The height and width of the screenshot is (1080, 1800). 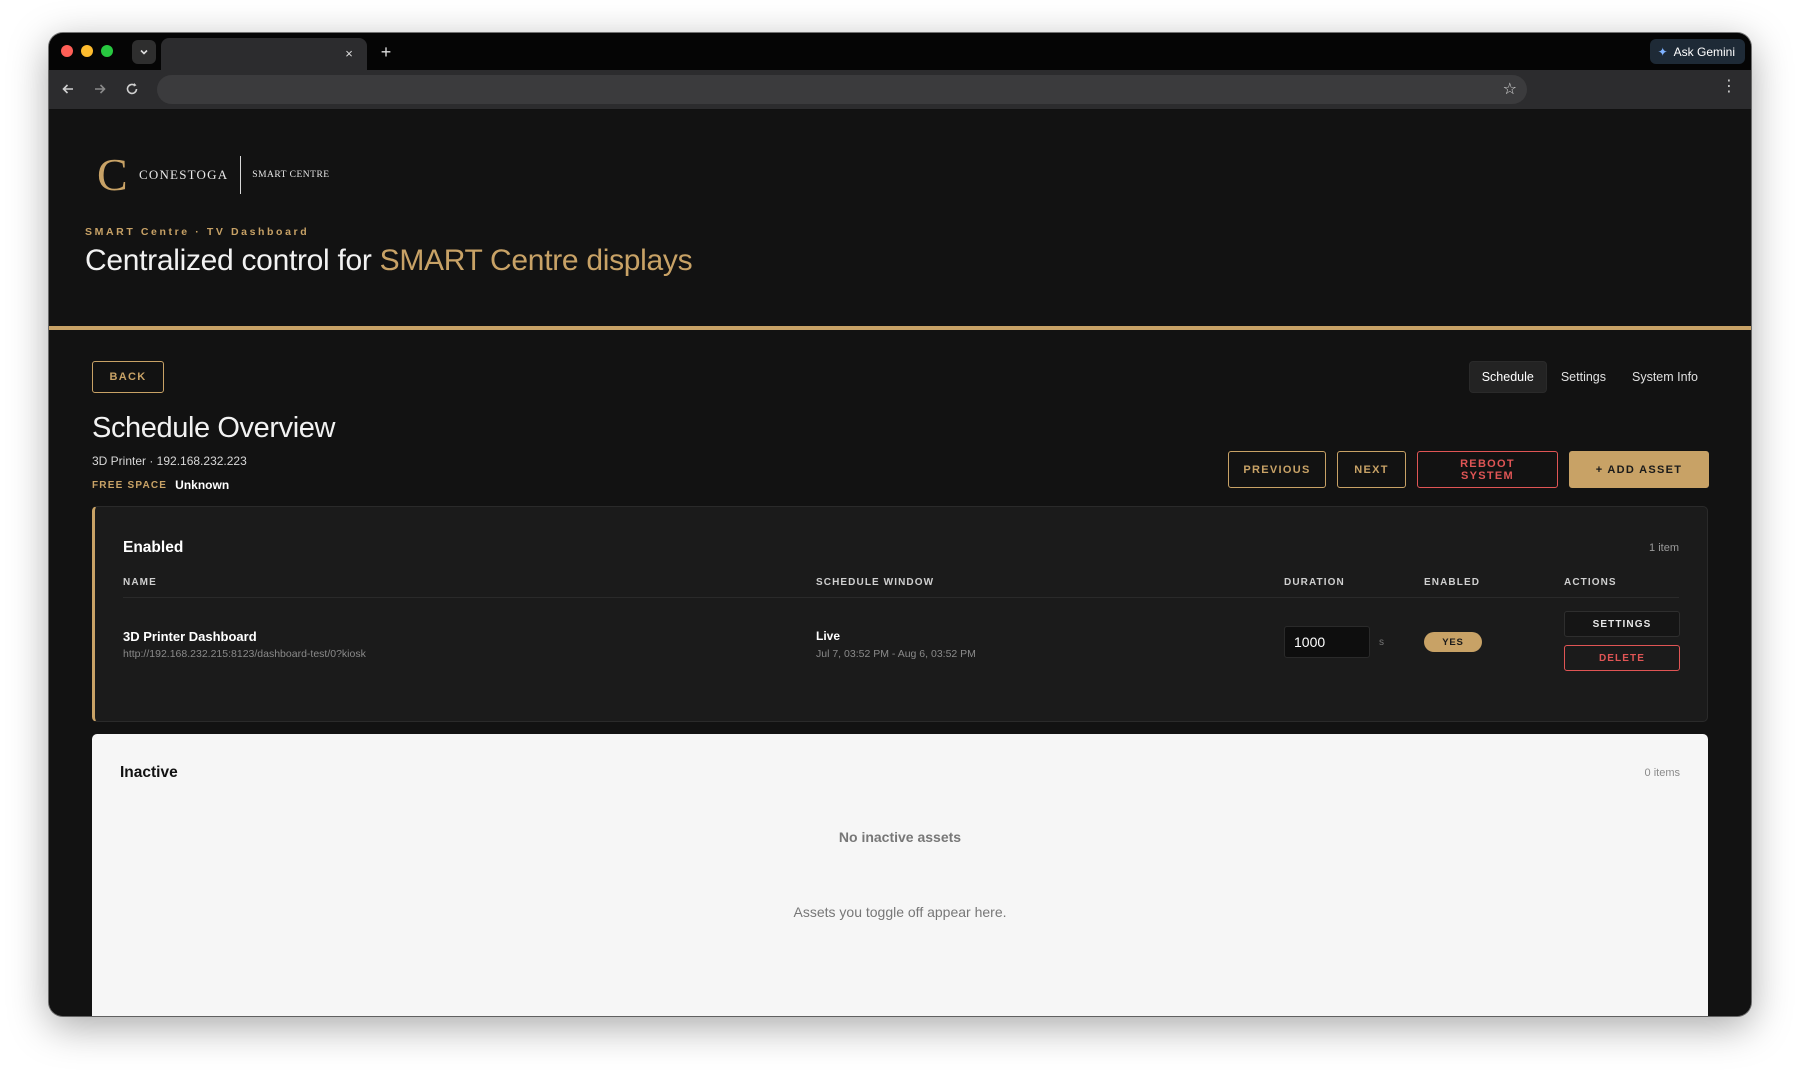 What do you see at coordinates (264, 54) in the screenshot?
I see `browser-tab: ×` at bounding box center [264, 54].